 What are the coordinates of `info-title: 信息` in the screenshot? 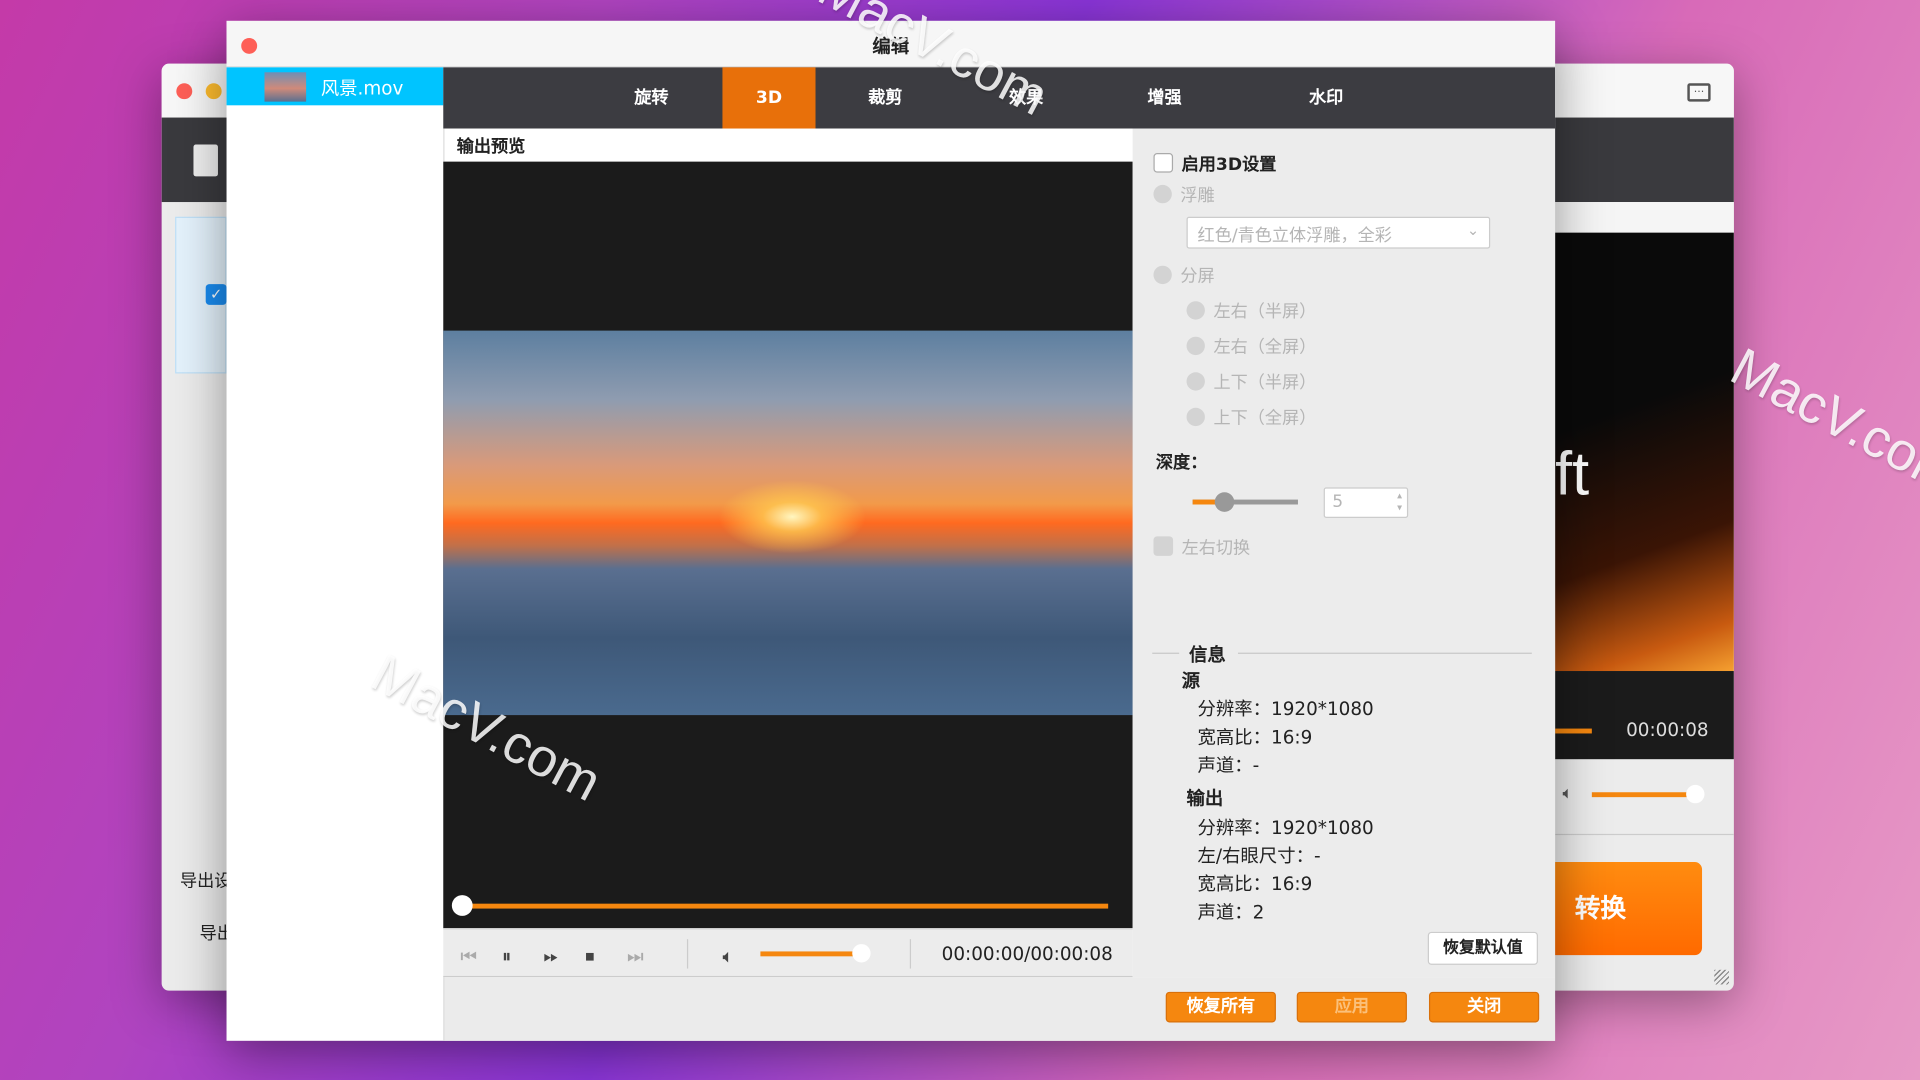 It's located at (1207, 655).